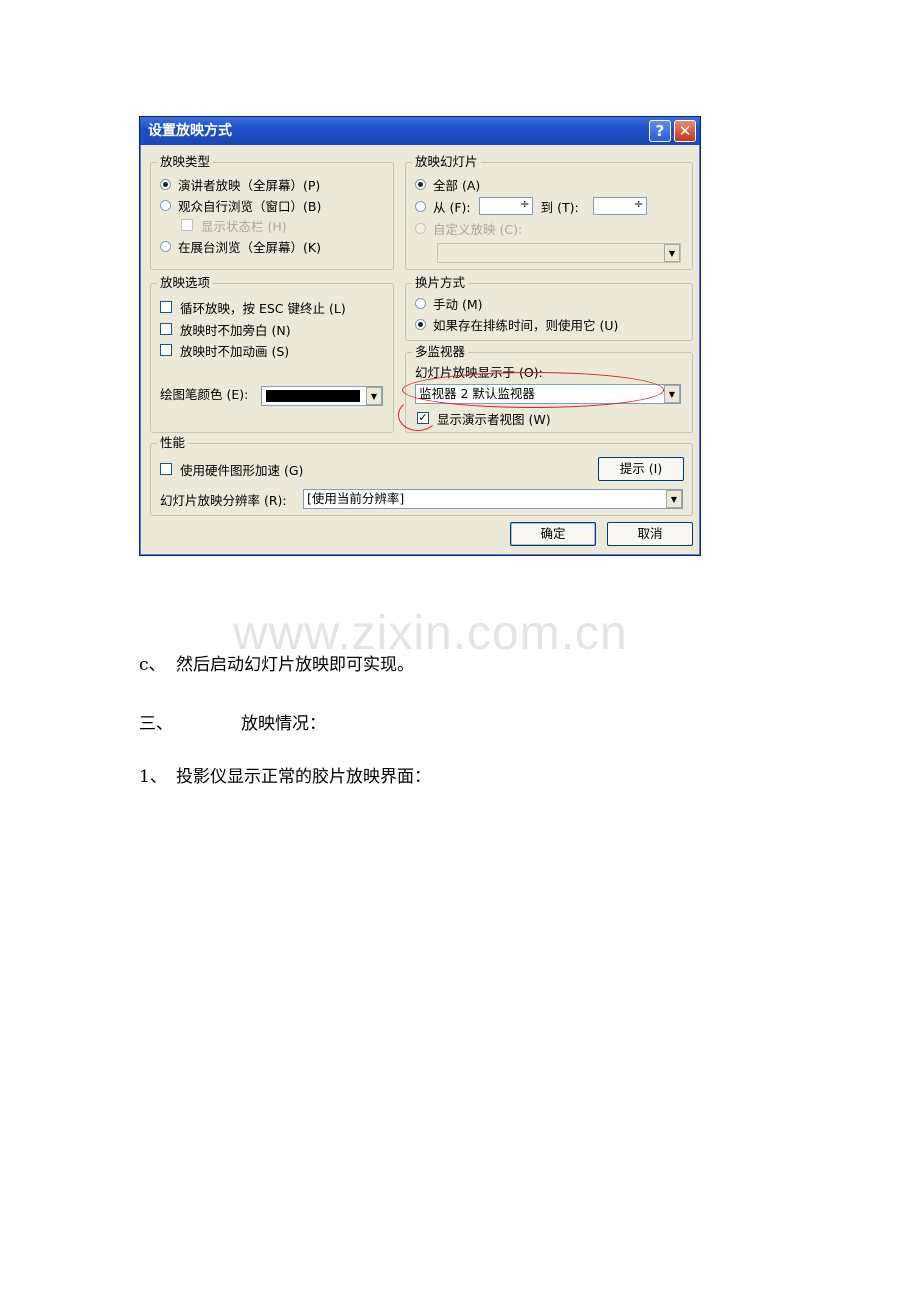 The width and height of the screenshot is (920, 1302). I want to click on pen-color-row: 绘图笔颜色 (E):, so click(204, 393).